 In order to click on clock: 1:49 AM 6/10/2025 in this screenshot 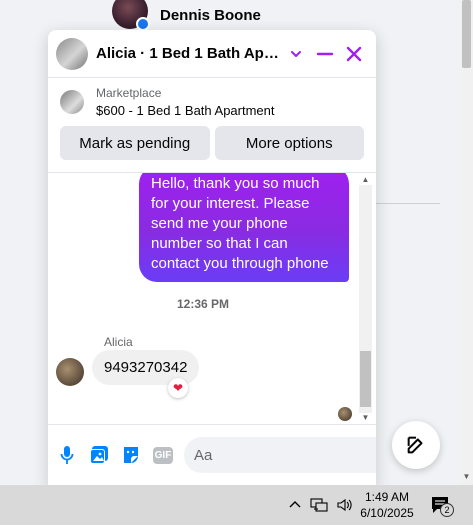, I will do `click(387, 505)`.